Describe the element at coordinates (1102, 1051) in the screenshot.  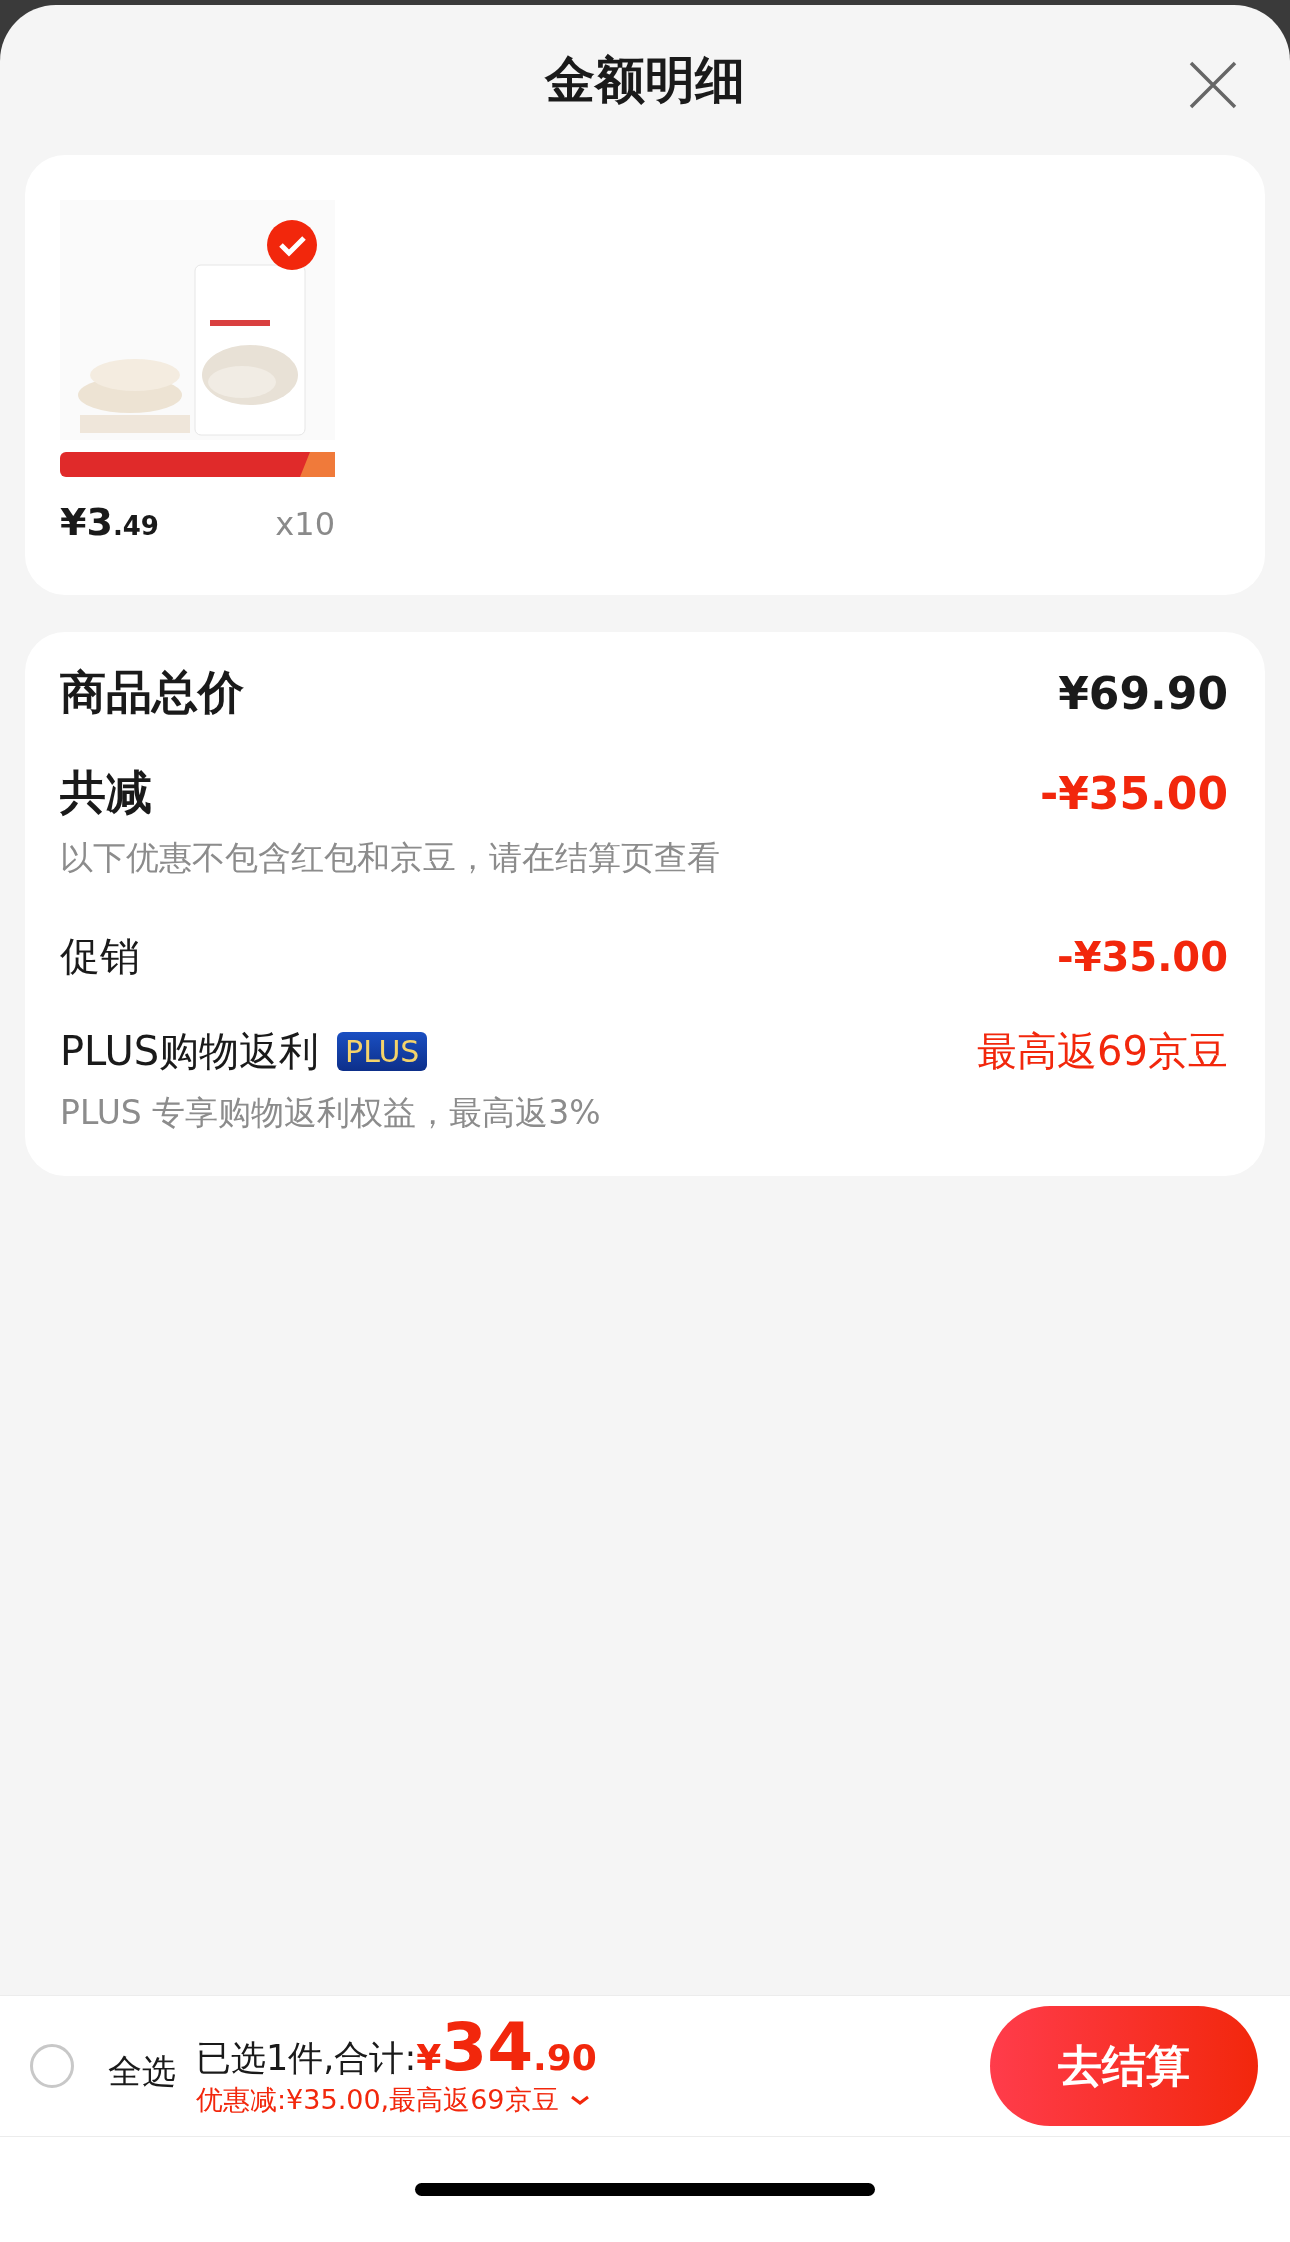
I see `row-value: 最高返69京豆` at that location.